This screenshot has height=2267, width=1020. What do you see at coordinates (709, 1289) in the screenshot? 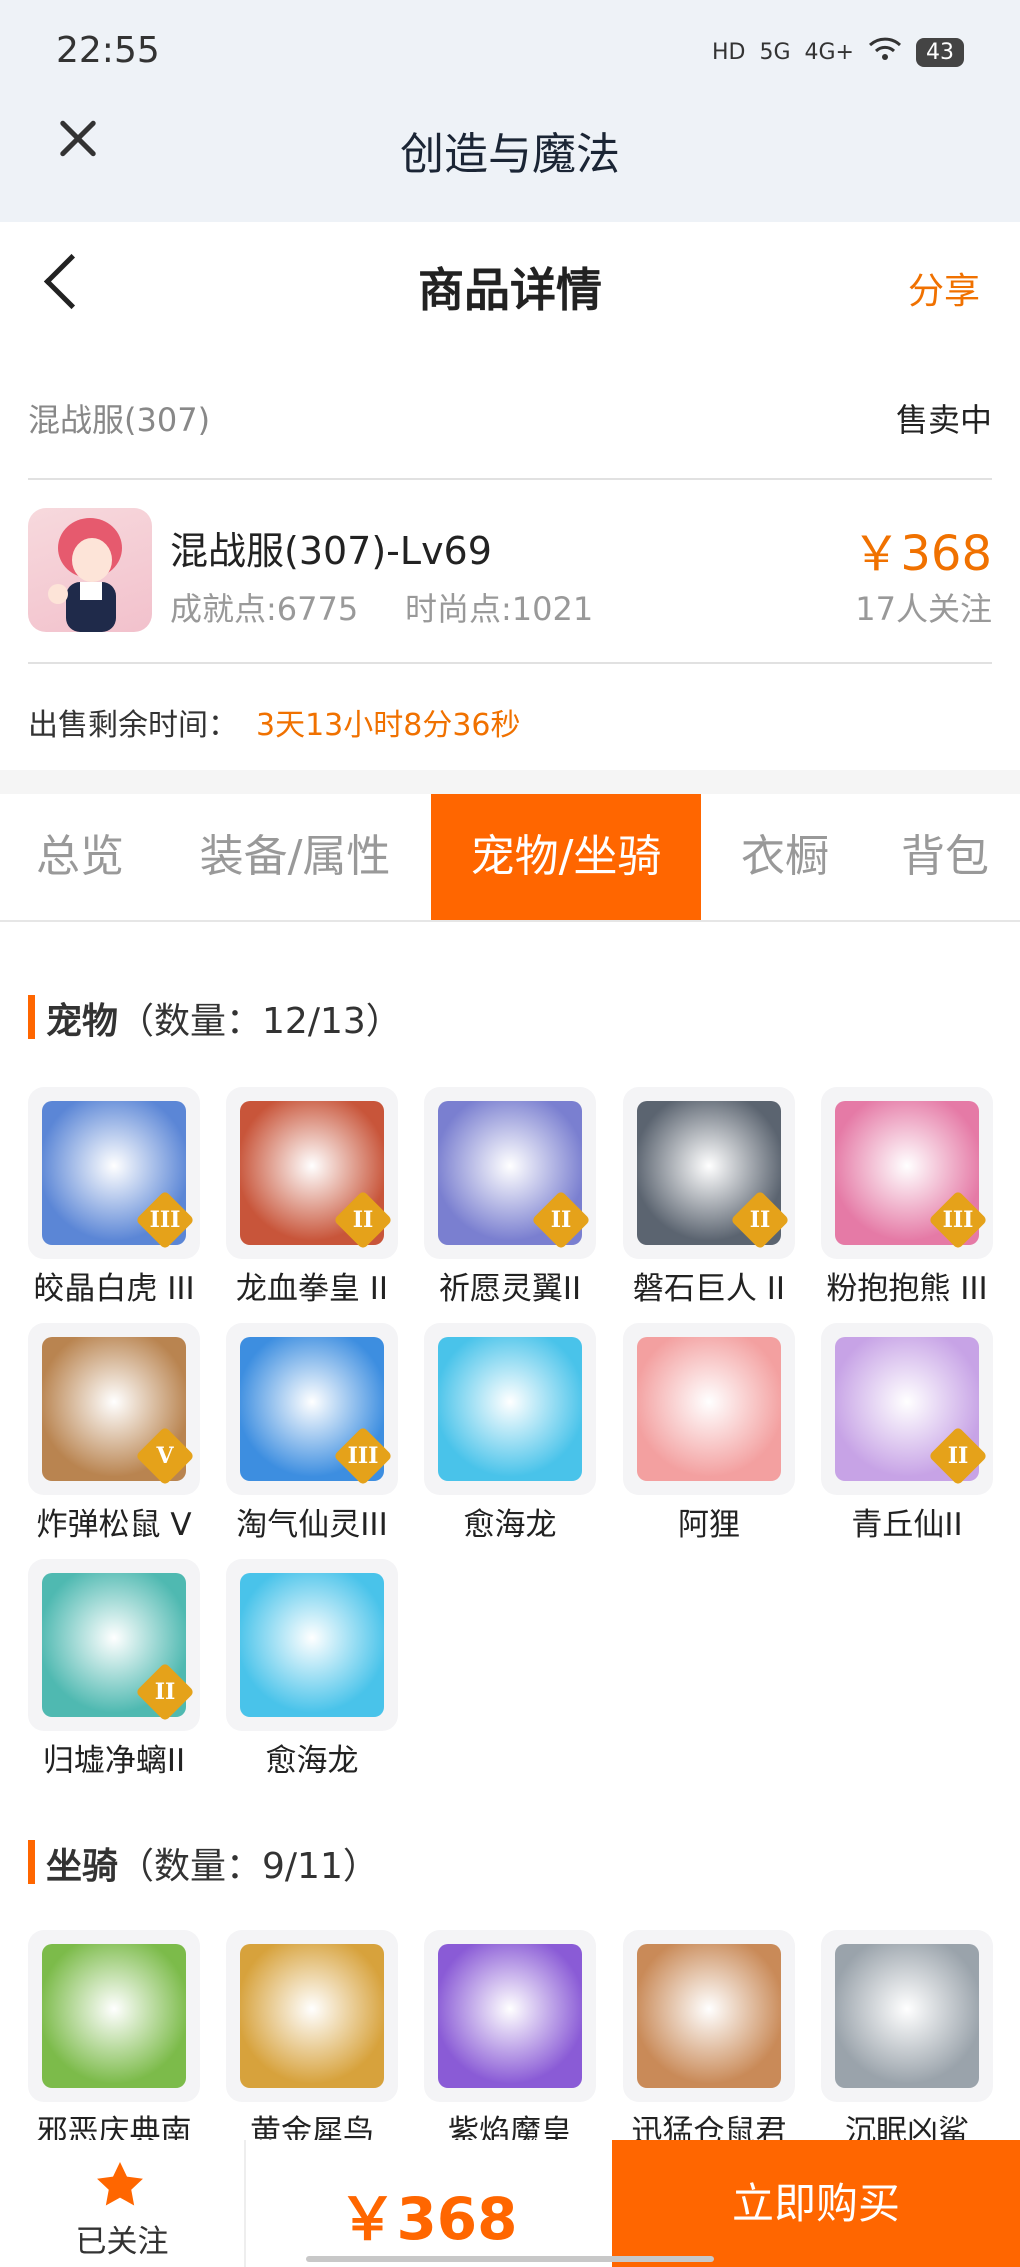
I see `pet-name: 磐石巨人 II` at bounding box center [709, 1289].